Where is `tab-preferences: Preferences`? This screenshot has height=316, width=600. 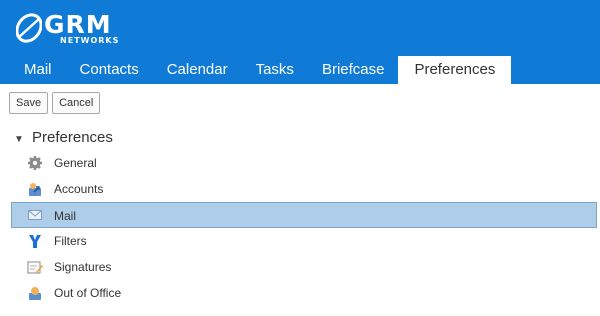
tab-preferences: Preferences is located at coordinates (455, 70).